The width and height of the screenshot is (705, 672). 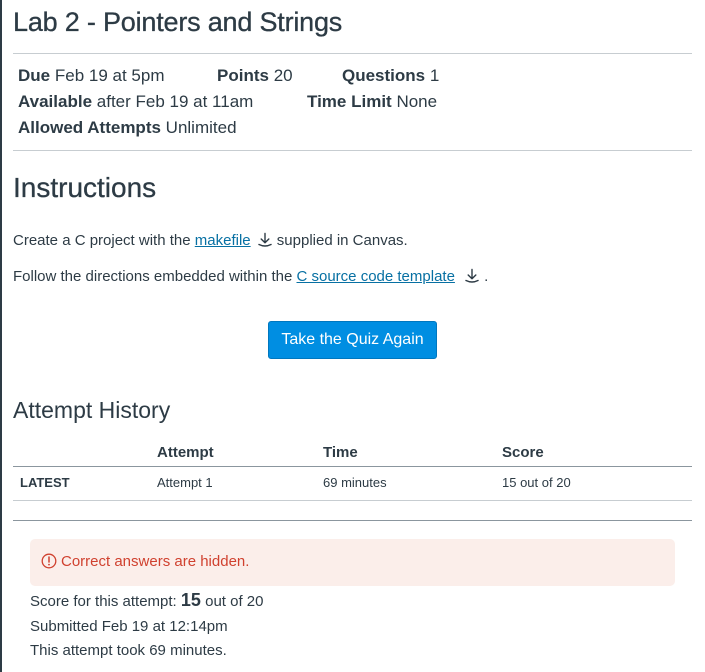 What do you see at coordinates (223, 240) in the screenshot?
I see `makefile-link: makefile` at bounding box center [223, 240].